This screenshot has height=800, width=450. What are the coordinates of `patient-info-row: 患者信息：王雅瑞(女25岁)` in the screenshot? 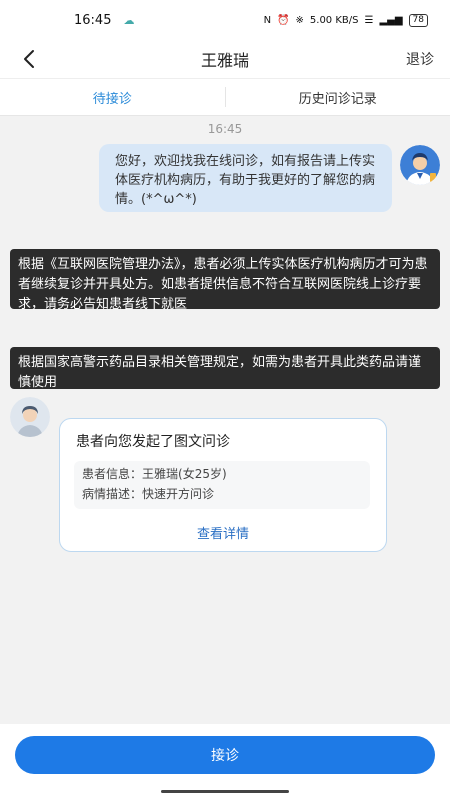 It's located at (222, 474).